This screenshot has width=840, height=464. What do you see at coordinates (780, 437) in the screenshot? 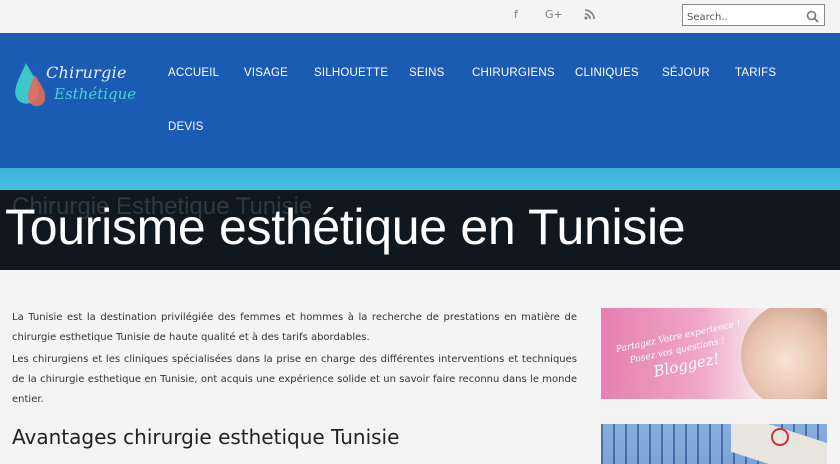
I see `clinic-logo-icon` at bounding box center [780, 437].